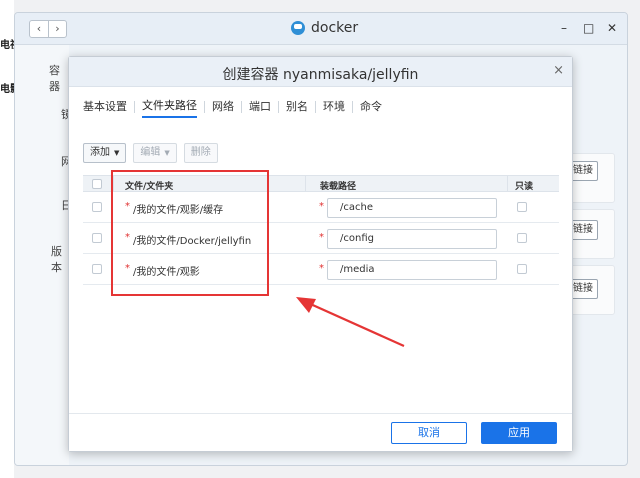 The image size is (640, 478). I want to click on annotation-arrow, so click(350, 322).